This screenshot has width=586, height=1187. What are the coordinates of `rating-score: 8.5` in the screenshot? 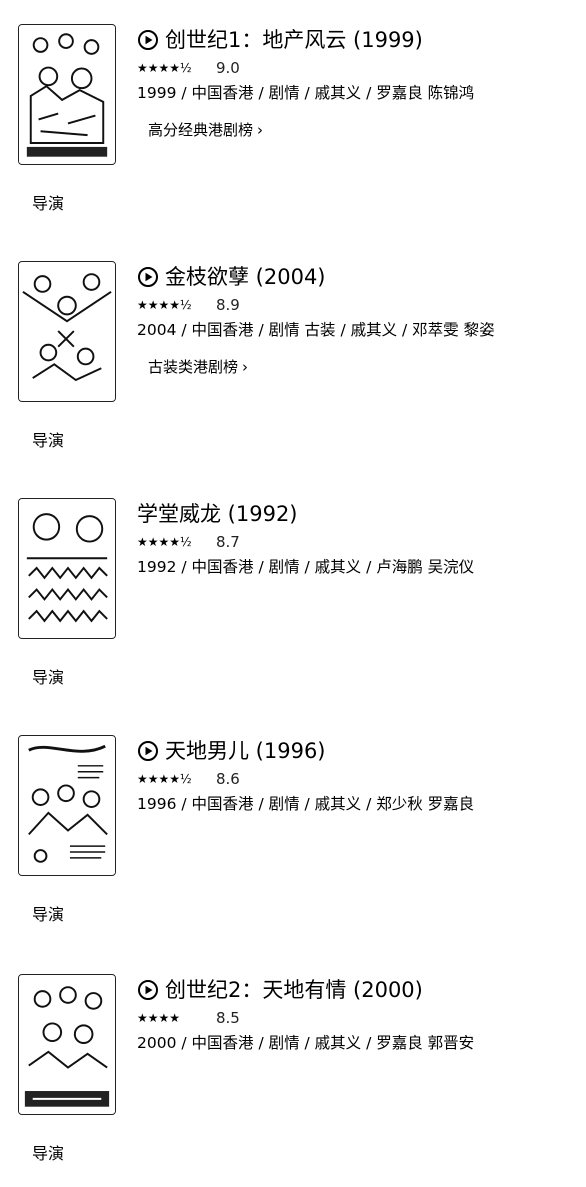 It's located at (228, 1018).